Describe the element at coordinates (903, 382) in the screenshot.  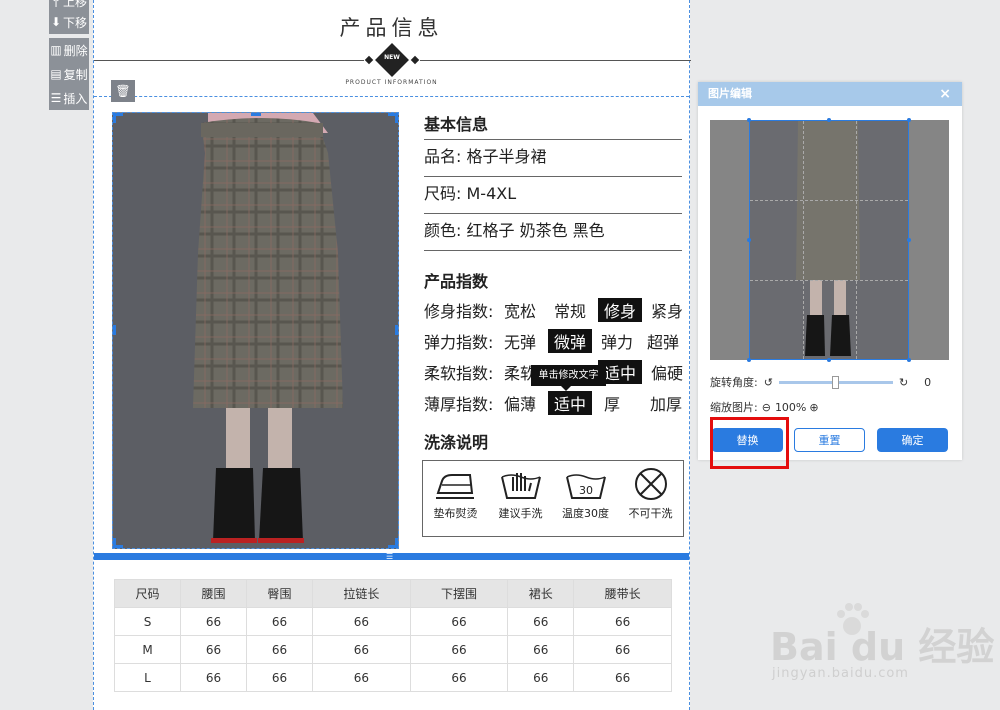
I see `rotate-right-icon: ↻` at that location.